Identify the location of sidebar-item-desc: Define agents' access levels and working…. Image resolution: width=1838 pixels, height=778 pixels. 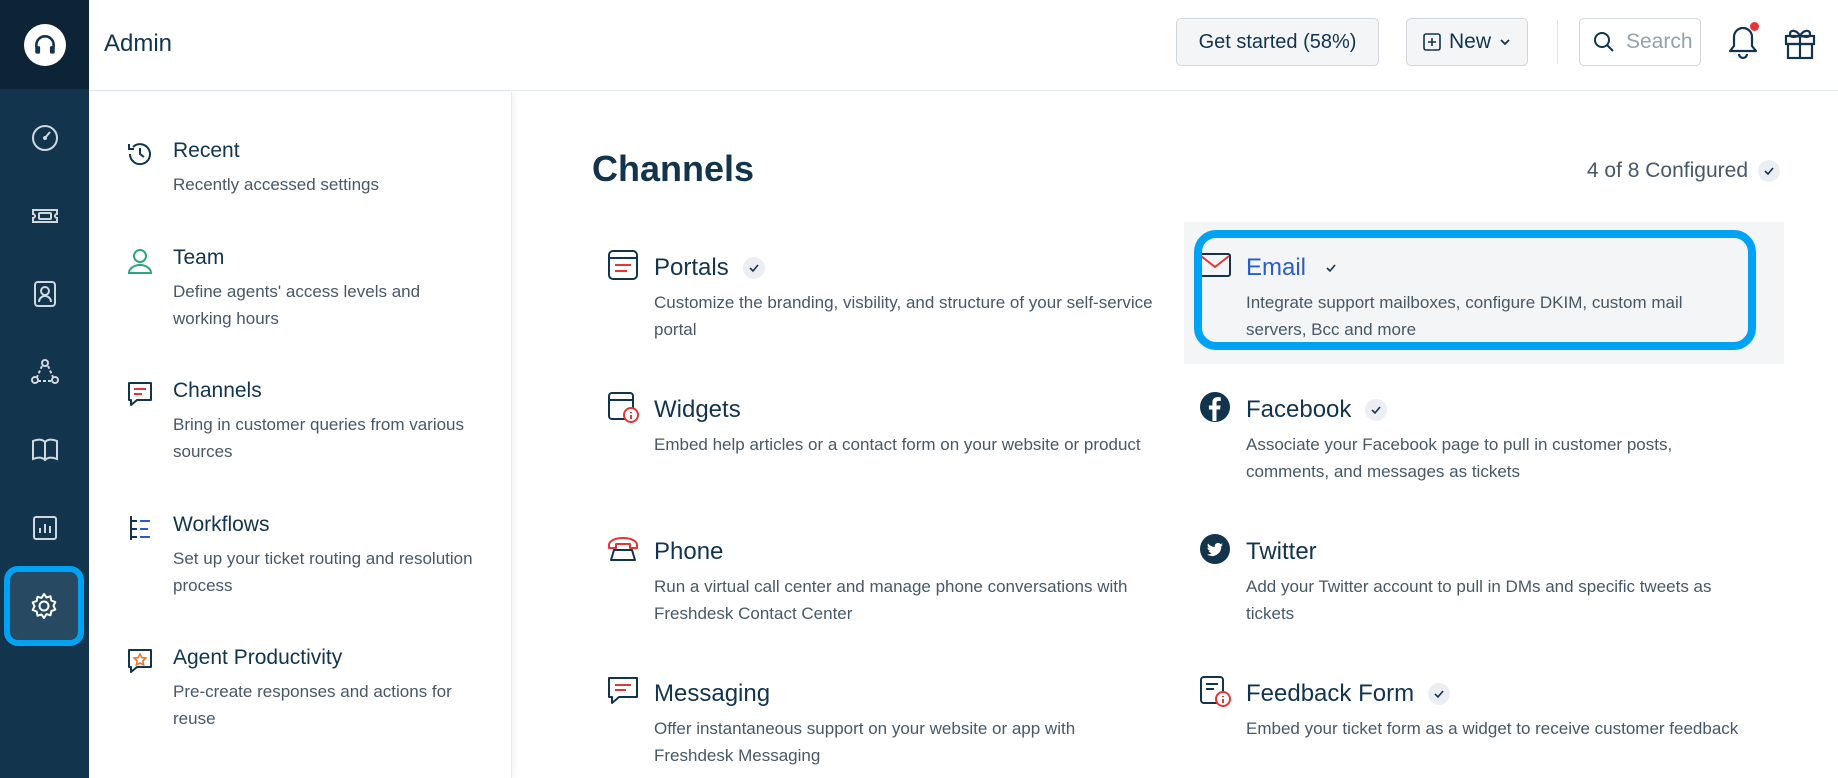
(297, 305).